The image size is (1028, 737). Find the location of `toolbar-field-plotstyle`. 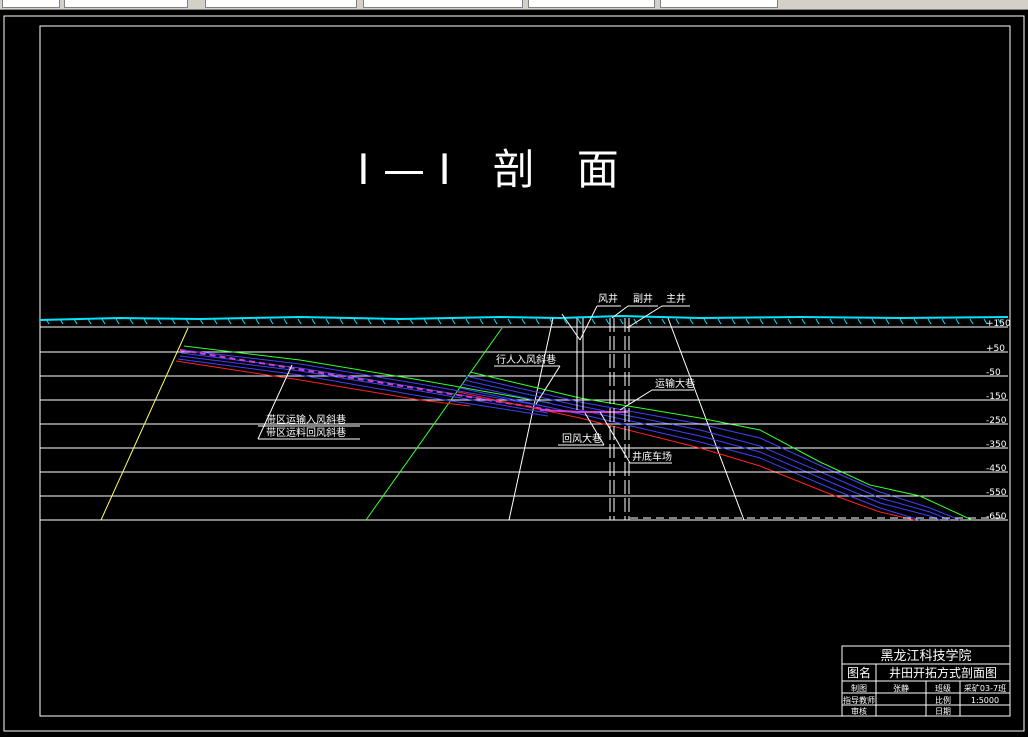

toolbar-field-plotstyle is located at coordinates (719, 4).